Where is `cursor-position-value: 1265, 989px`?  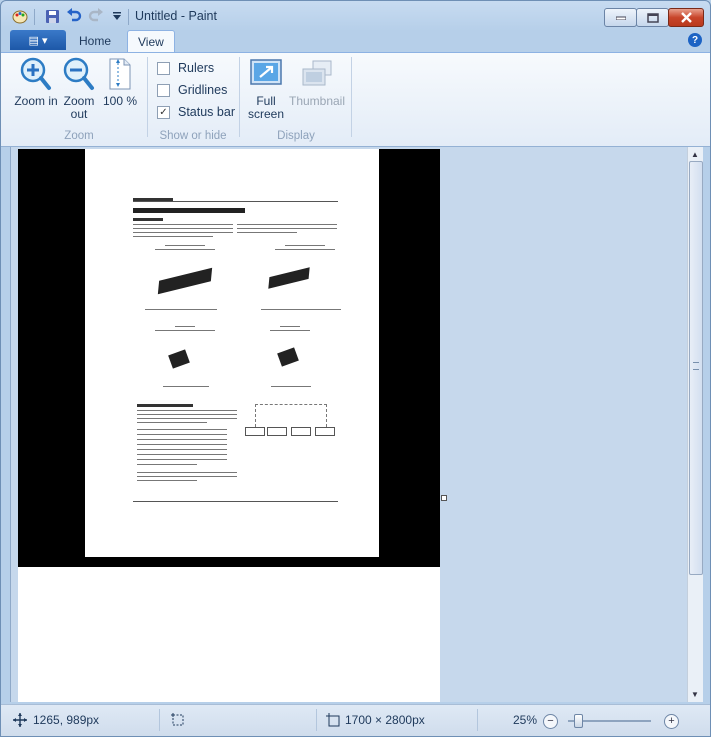
cursor-position-value: 1265, 989px is located at coordinates (66, 720).